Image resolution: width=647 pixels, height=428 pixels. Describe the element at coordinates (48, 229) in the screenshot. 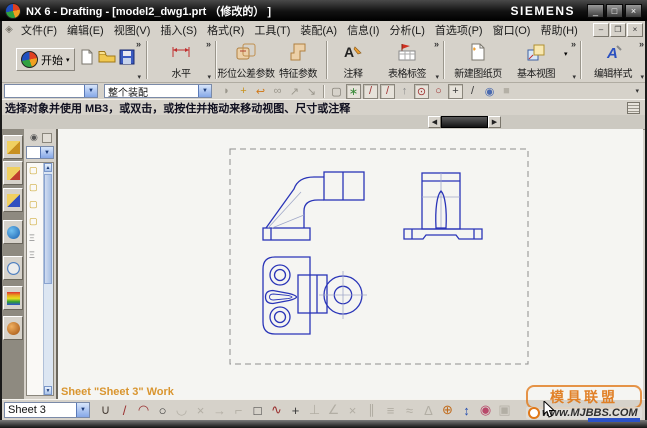

I see `vscrollbar-thumb` at that location.